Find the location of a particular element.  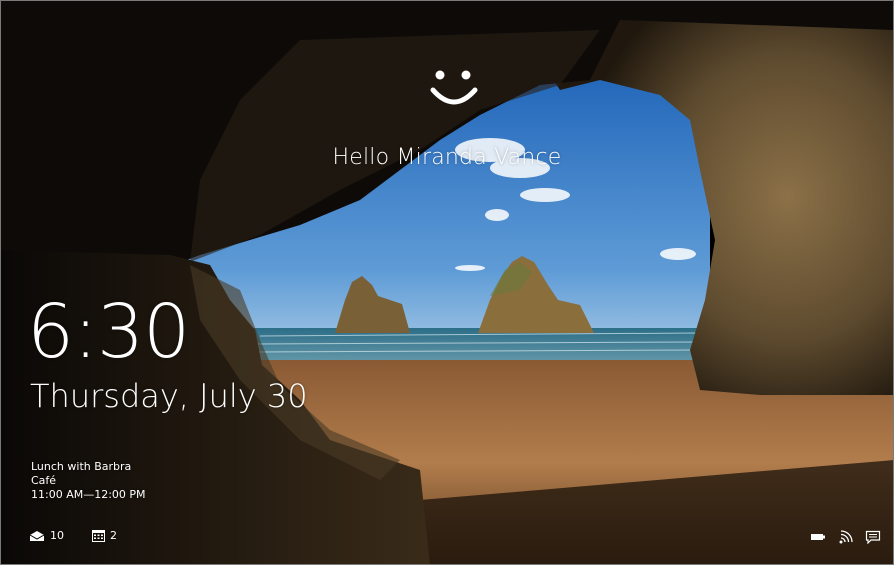

event-time: 11:00 AM—12:00 PM is located at coordinates (88, 494).